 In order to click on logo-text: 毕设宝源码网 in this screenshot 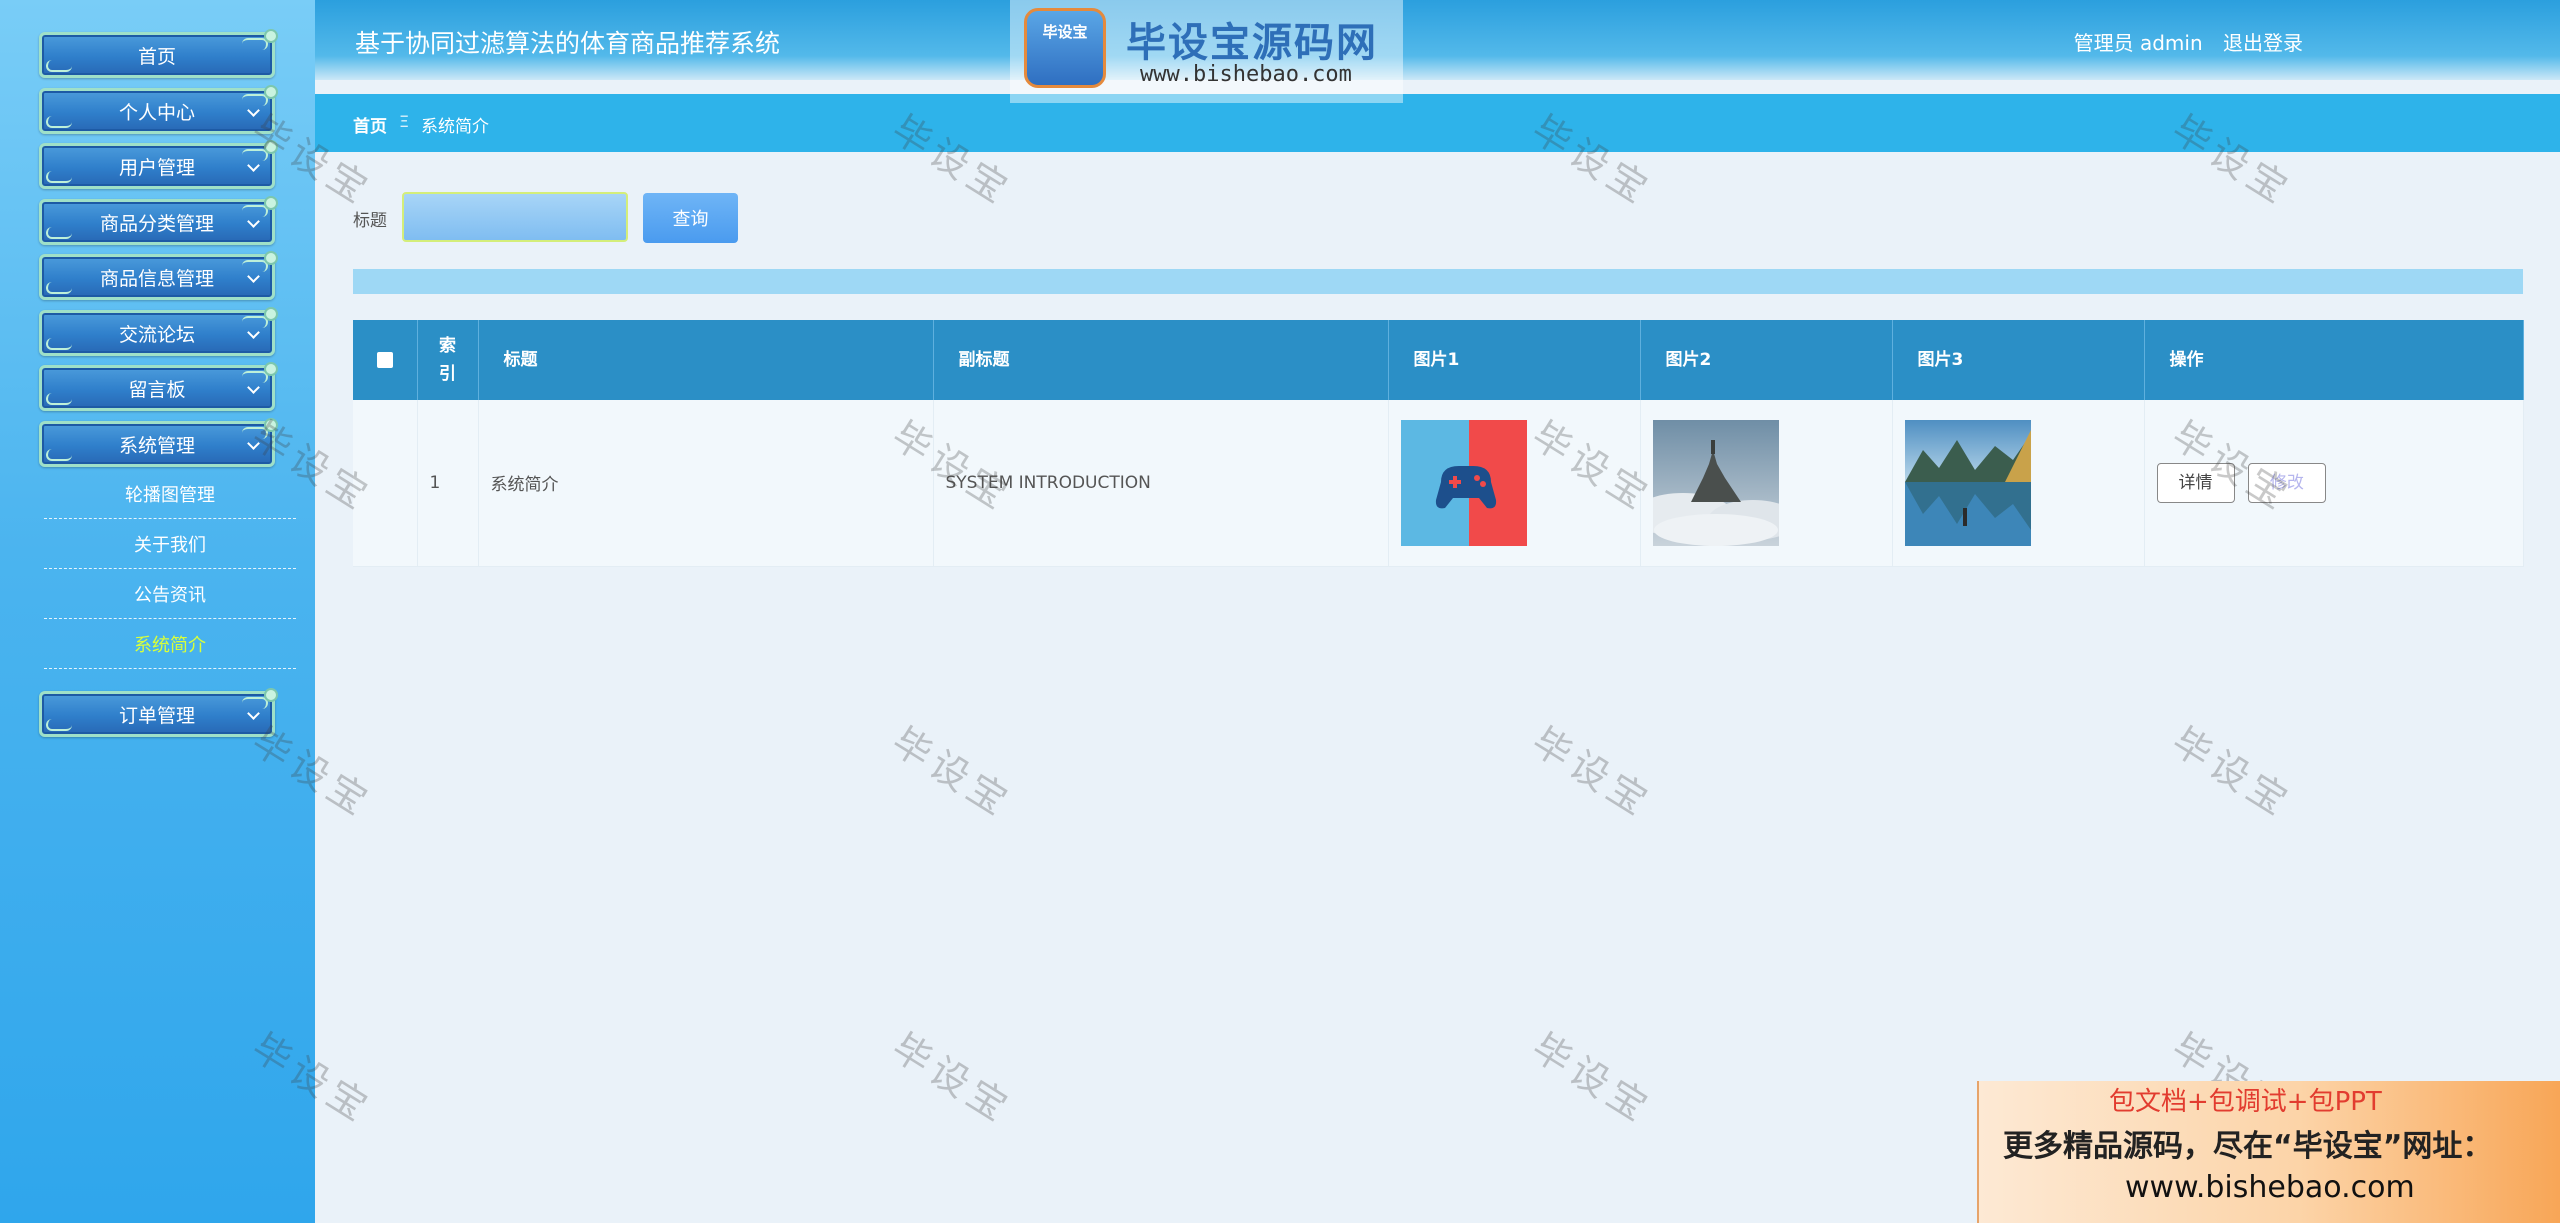, I will do `click(1252, 43)`.